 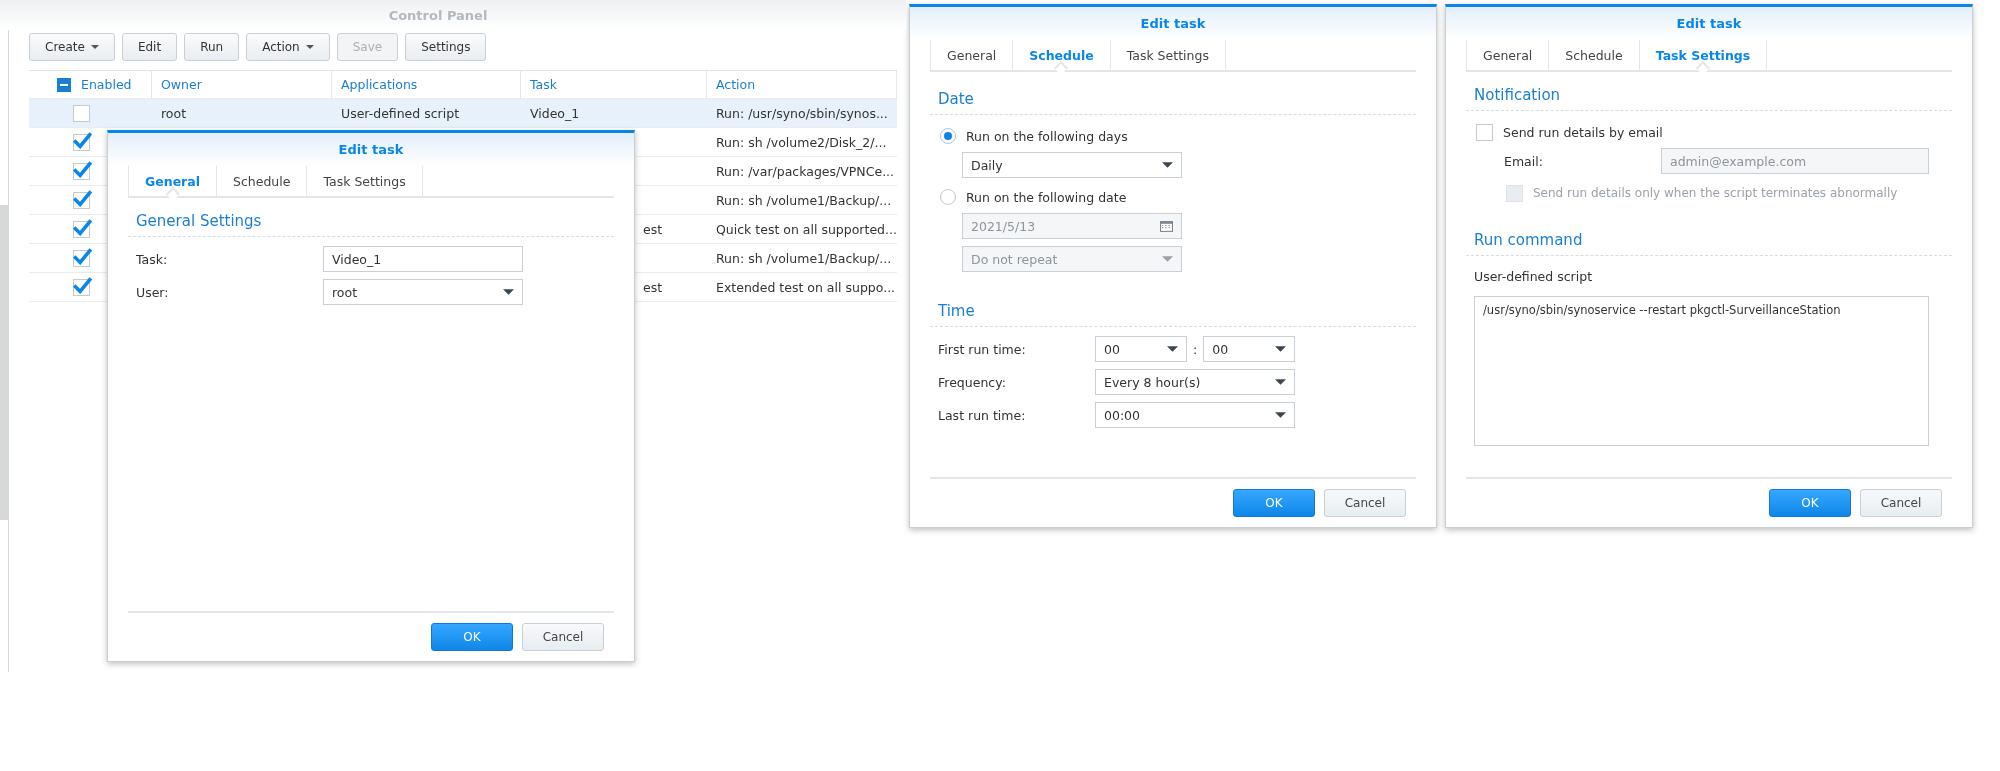 I want to click on script-text-area: /usr/syno/sbin/synoservice --restart pkgctl-SurveillanceStation, so click(x=1701, y=371).